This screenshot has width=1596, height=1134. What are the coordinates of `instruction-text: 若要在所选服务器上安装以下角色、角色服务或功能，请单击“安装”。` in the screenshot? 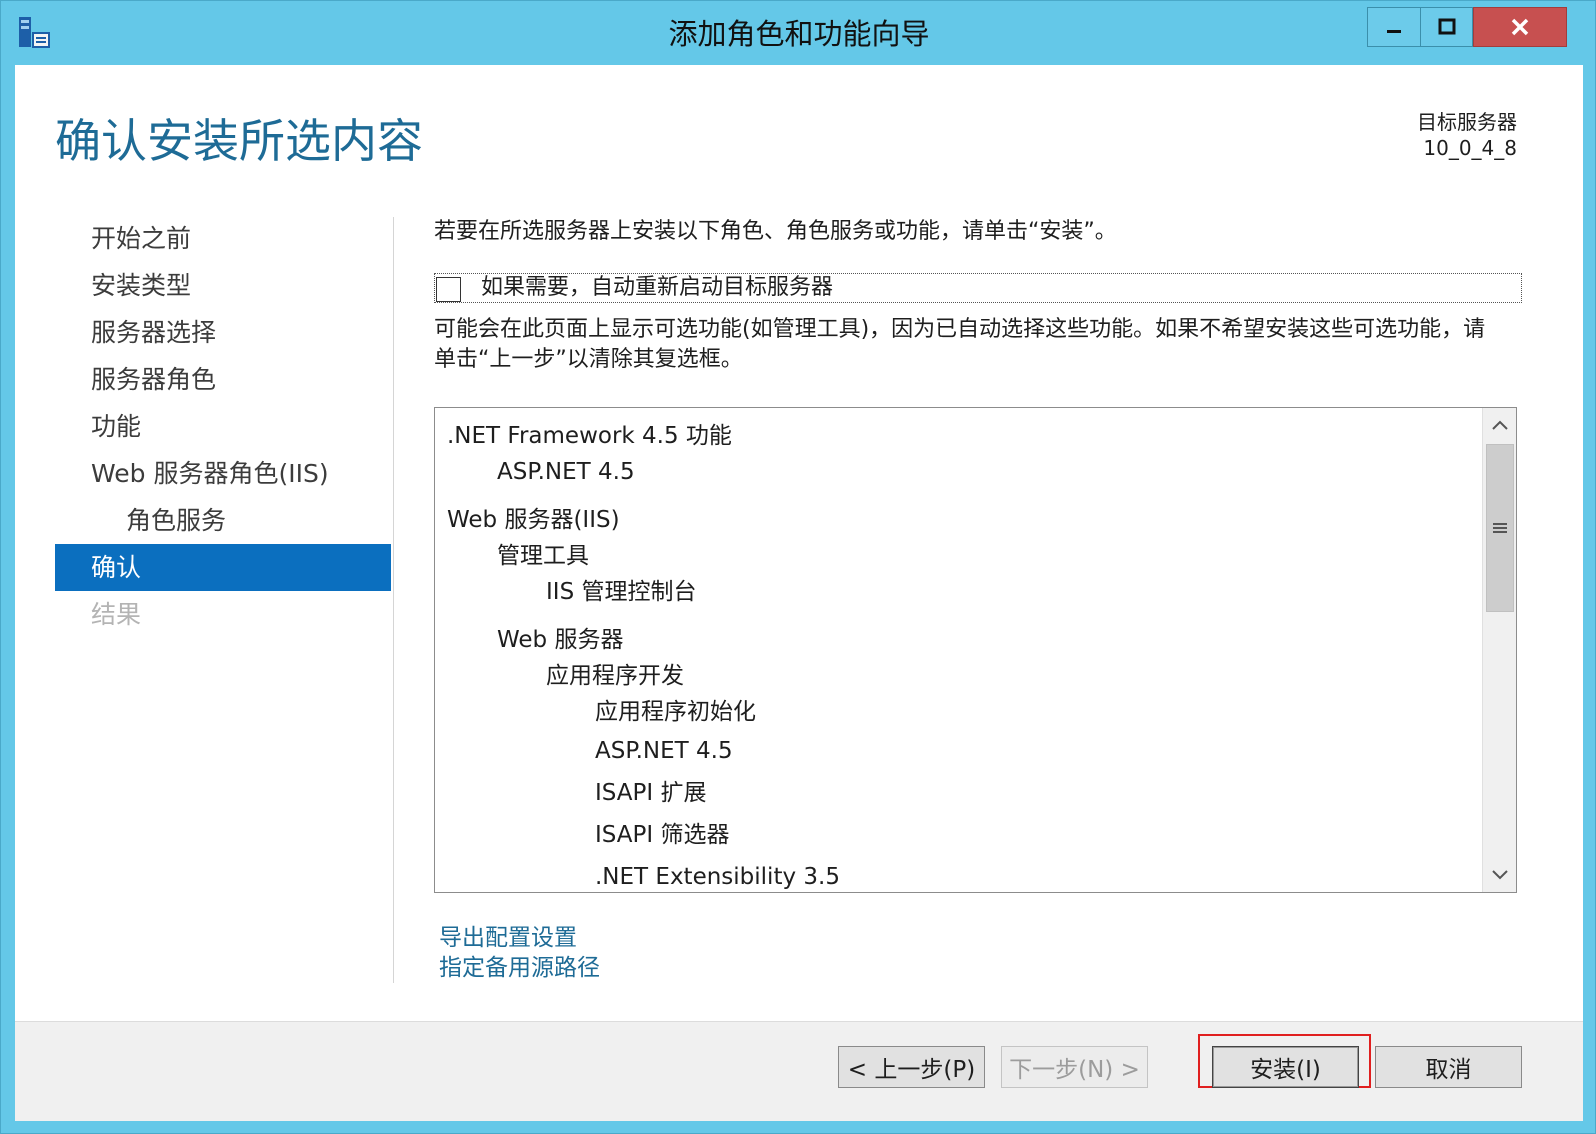 It's located at (775, 231).